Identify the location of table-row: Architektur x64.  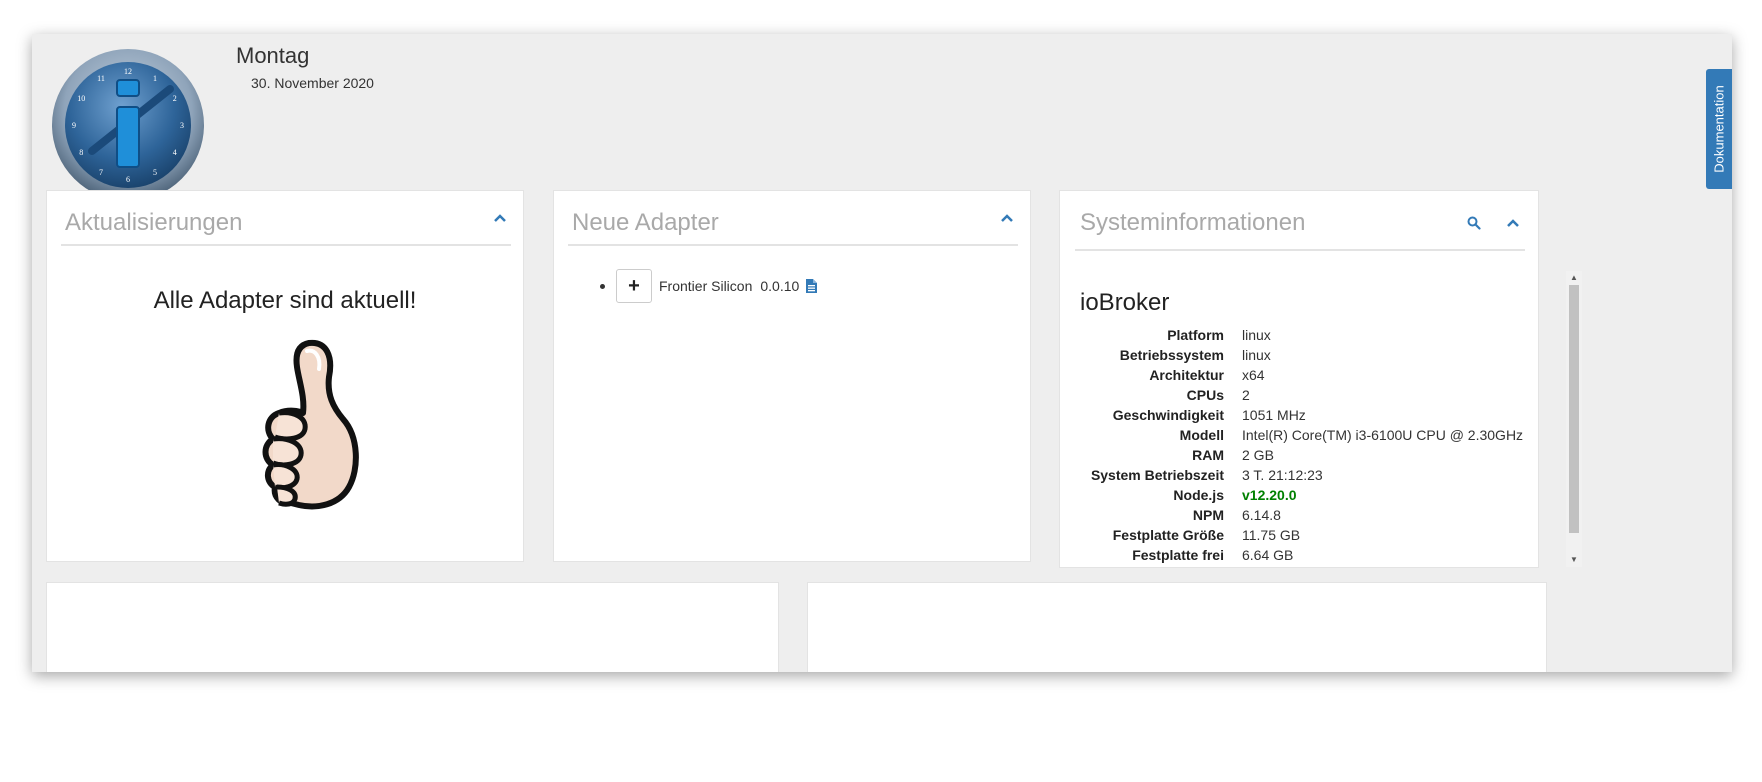
(1301, 375).